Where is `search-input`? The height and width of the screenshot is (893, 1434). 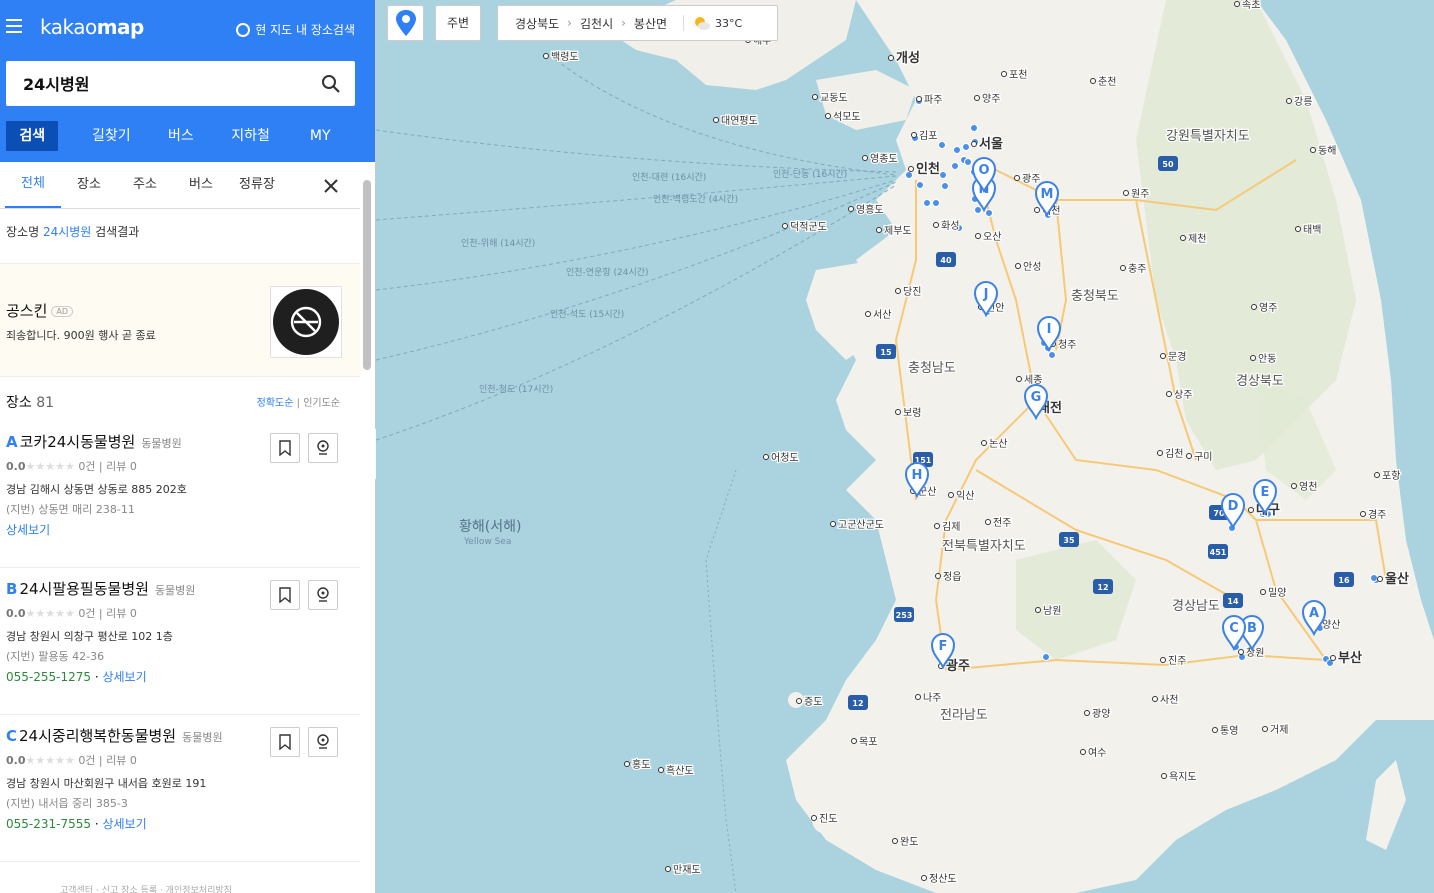 search-input is located at coordinates (168, 82).